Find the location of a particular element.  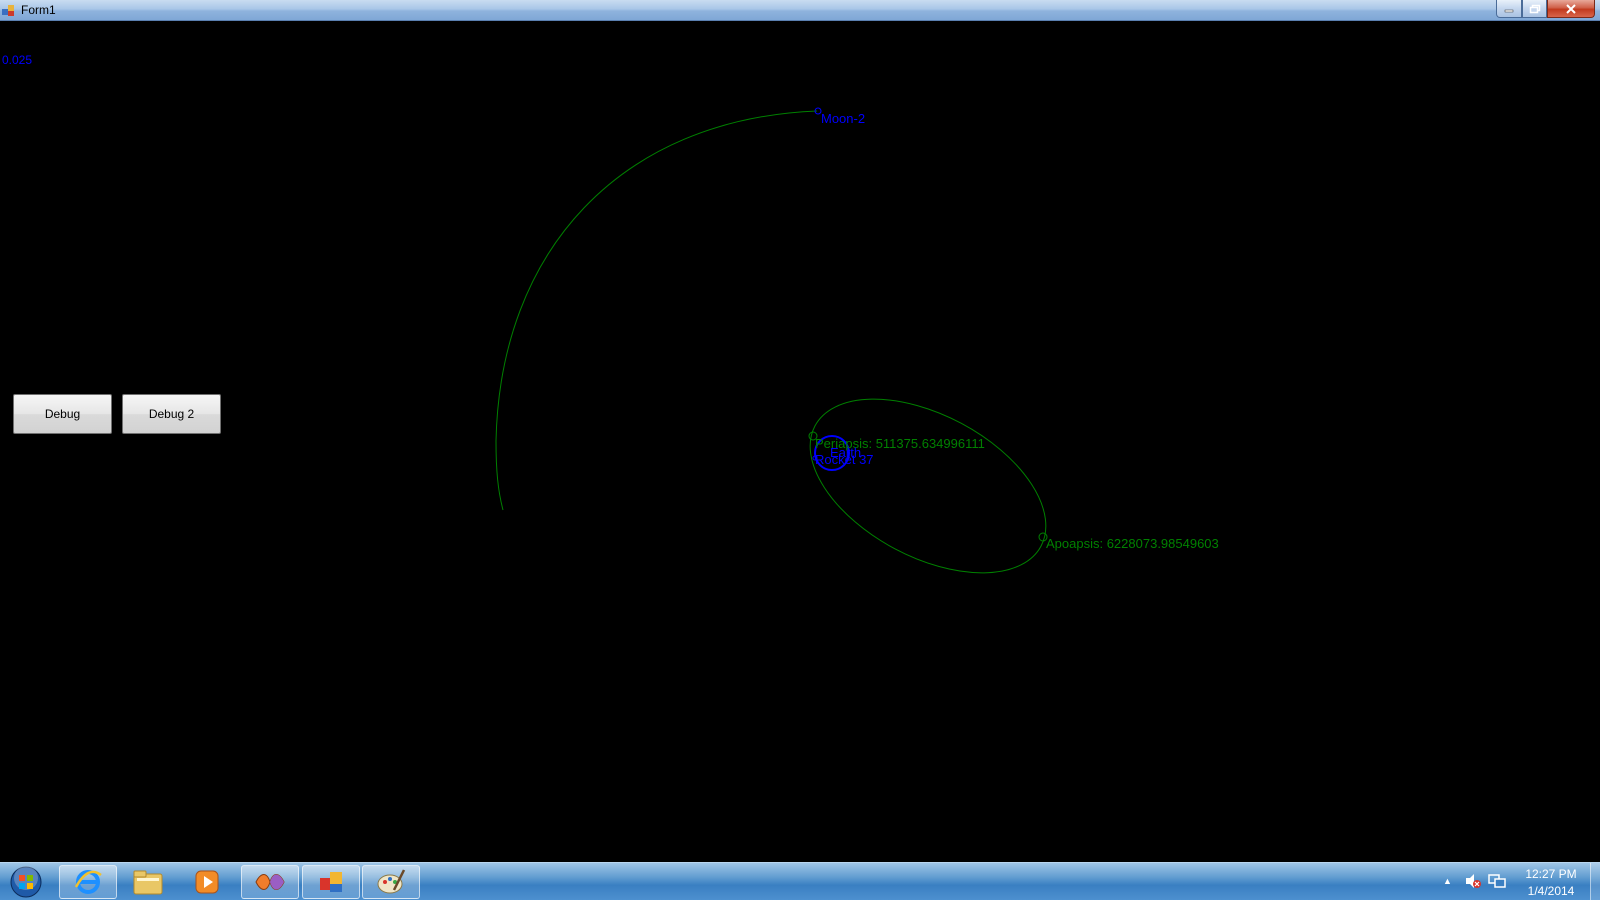

taskbar-paint is located at coordinates (391, 882).